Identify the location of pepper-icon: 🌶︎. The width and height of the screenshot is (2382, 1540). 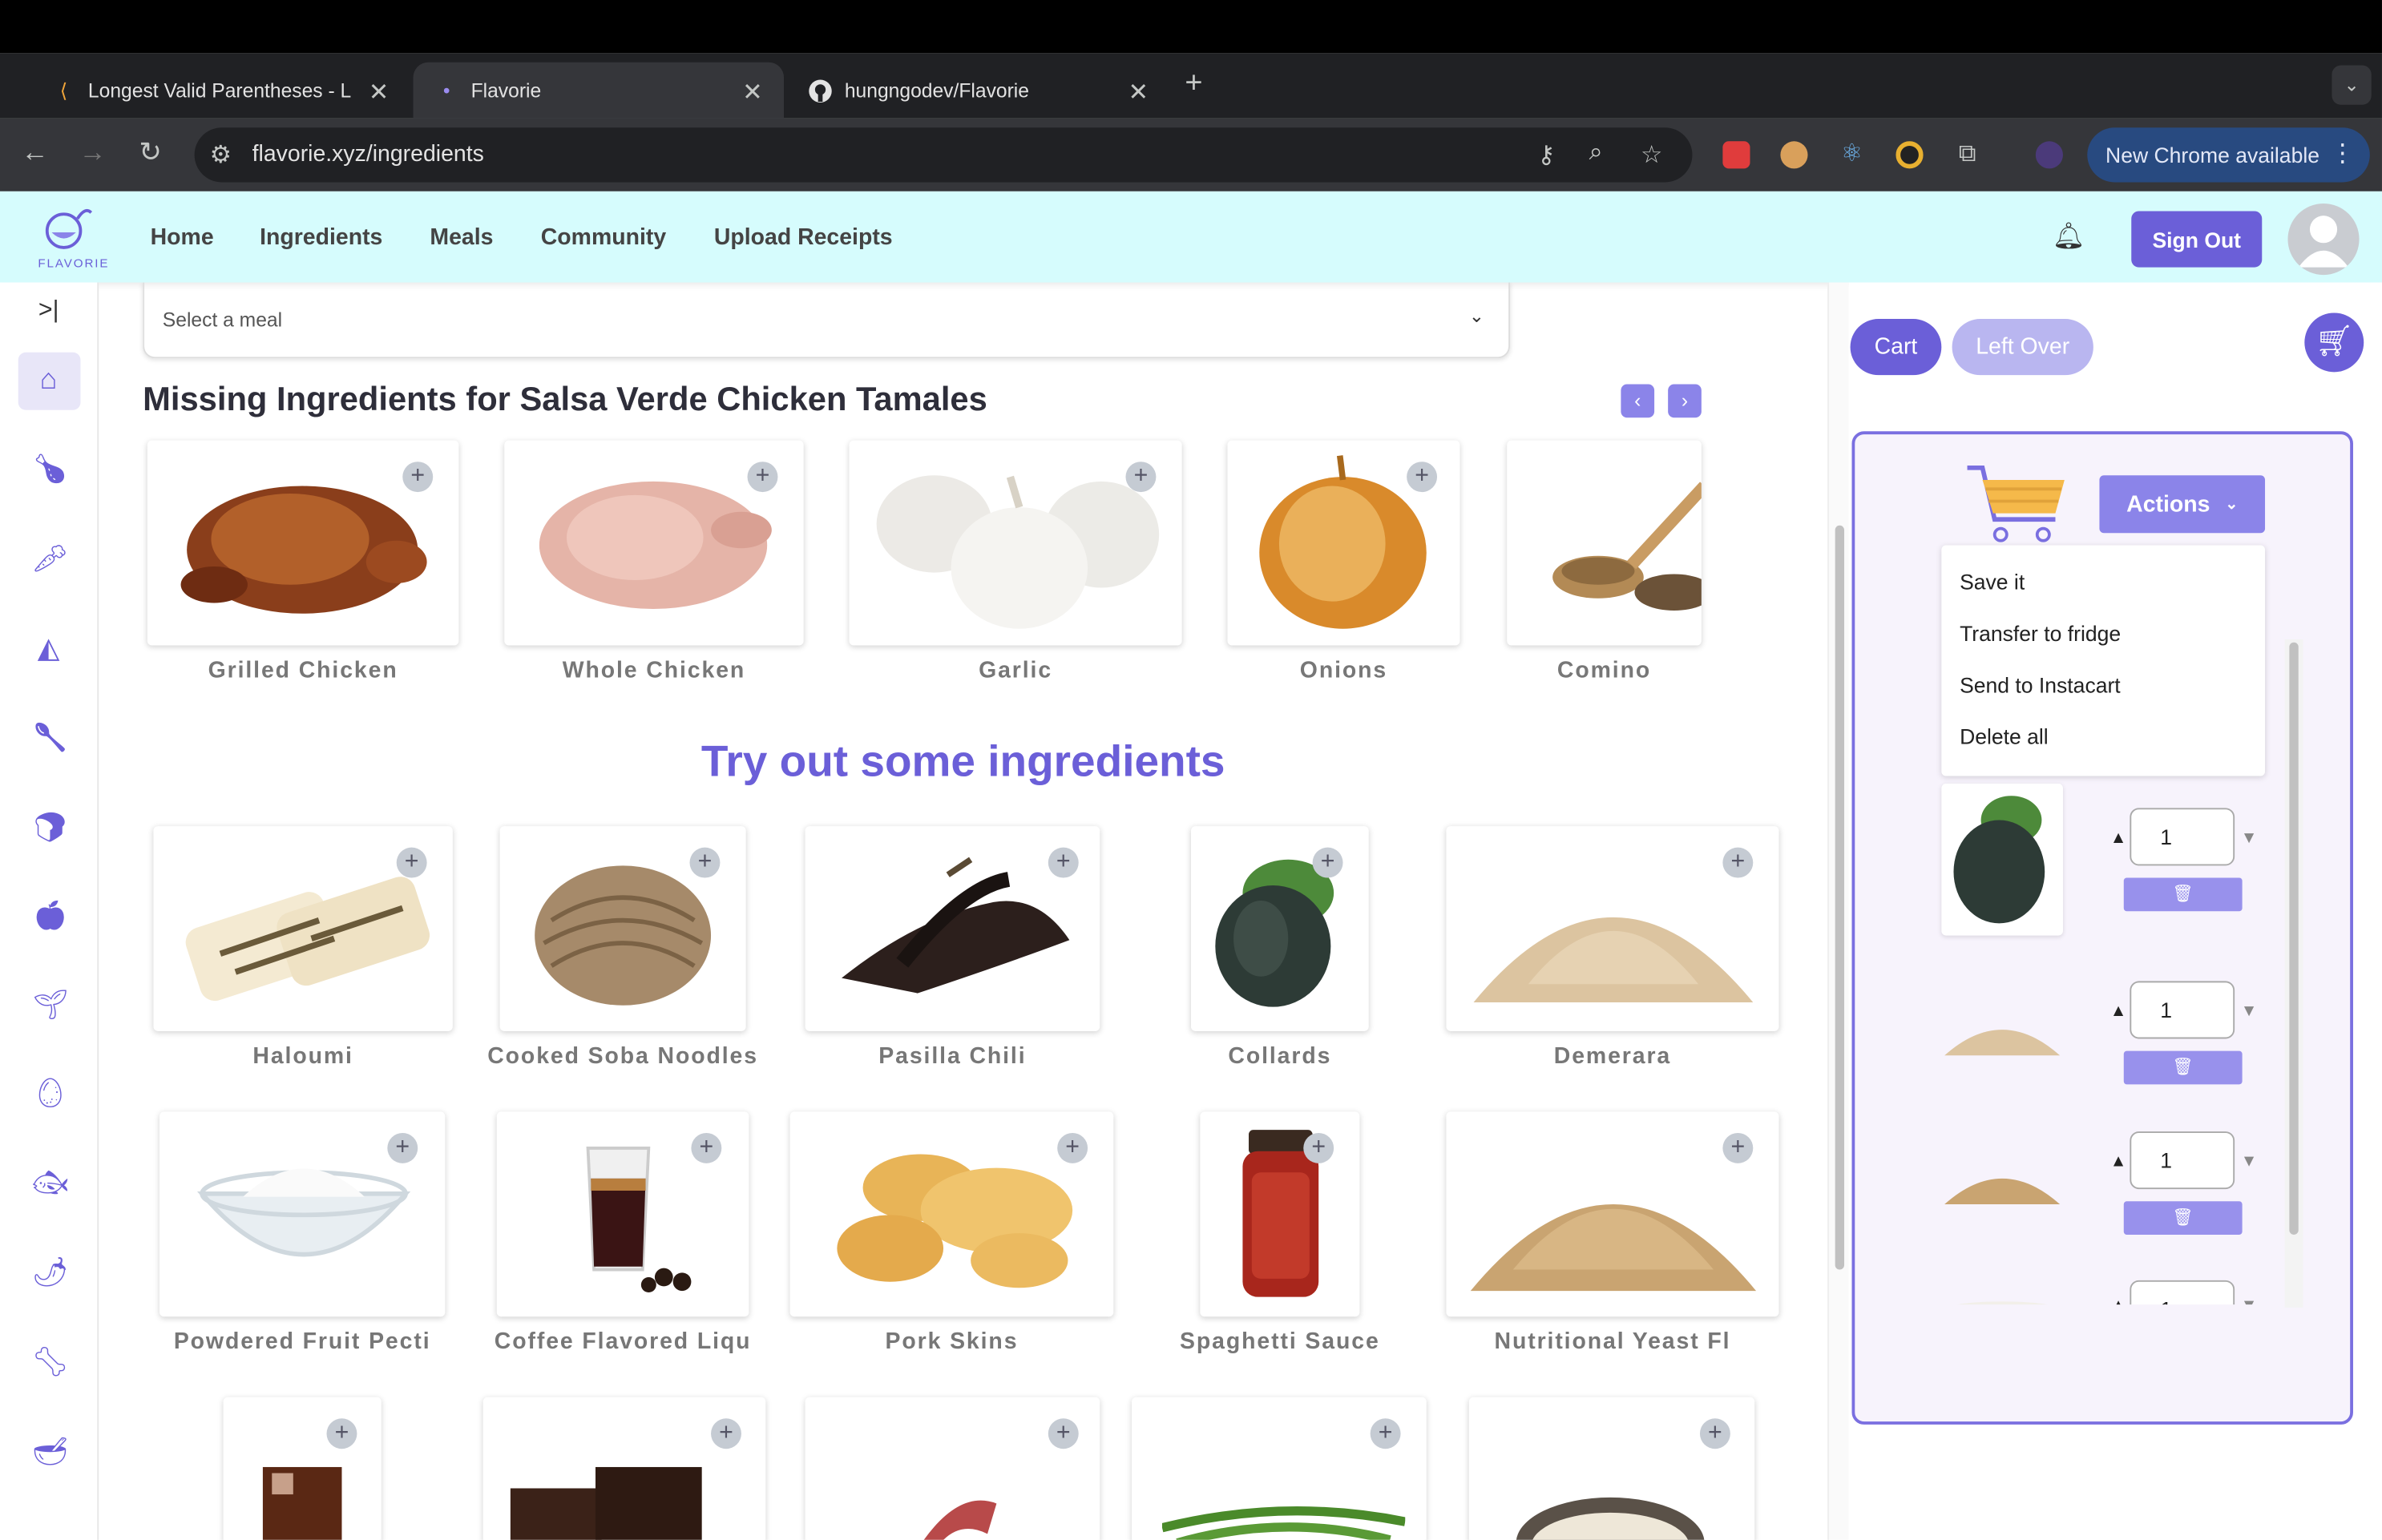
(50, 1274).